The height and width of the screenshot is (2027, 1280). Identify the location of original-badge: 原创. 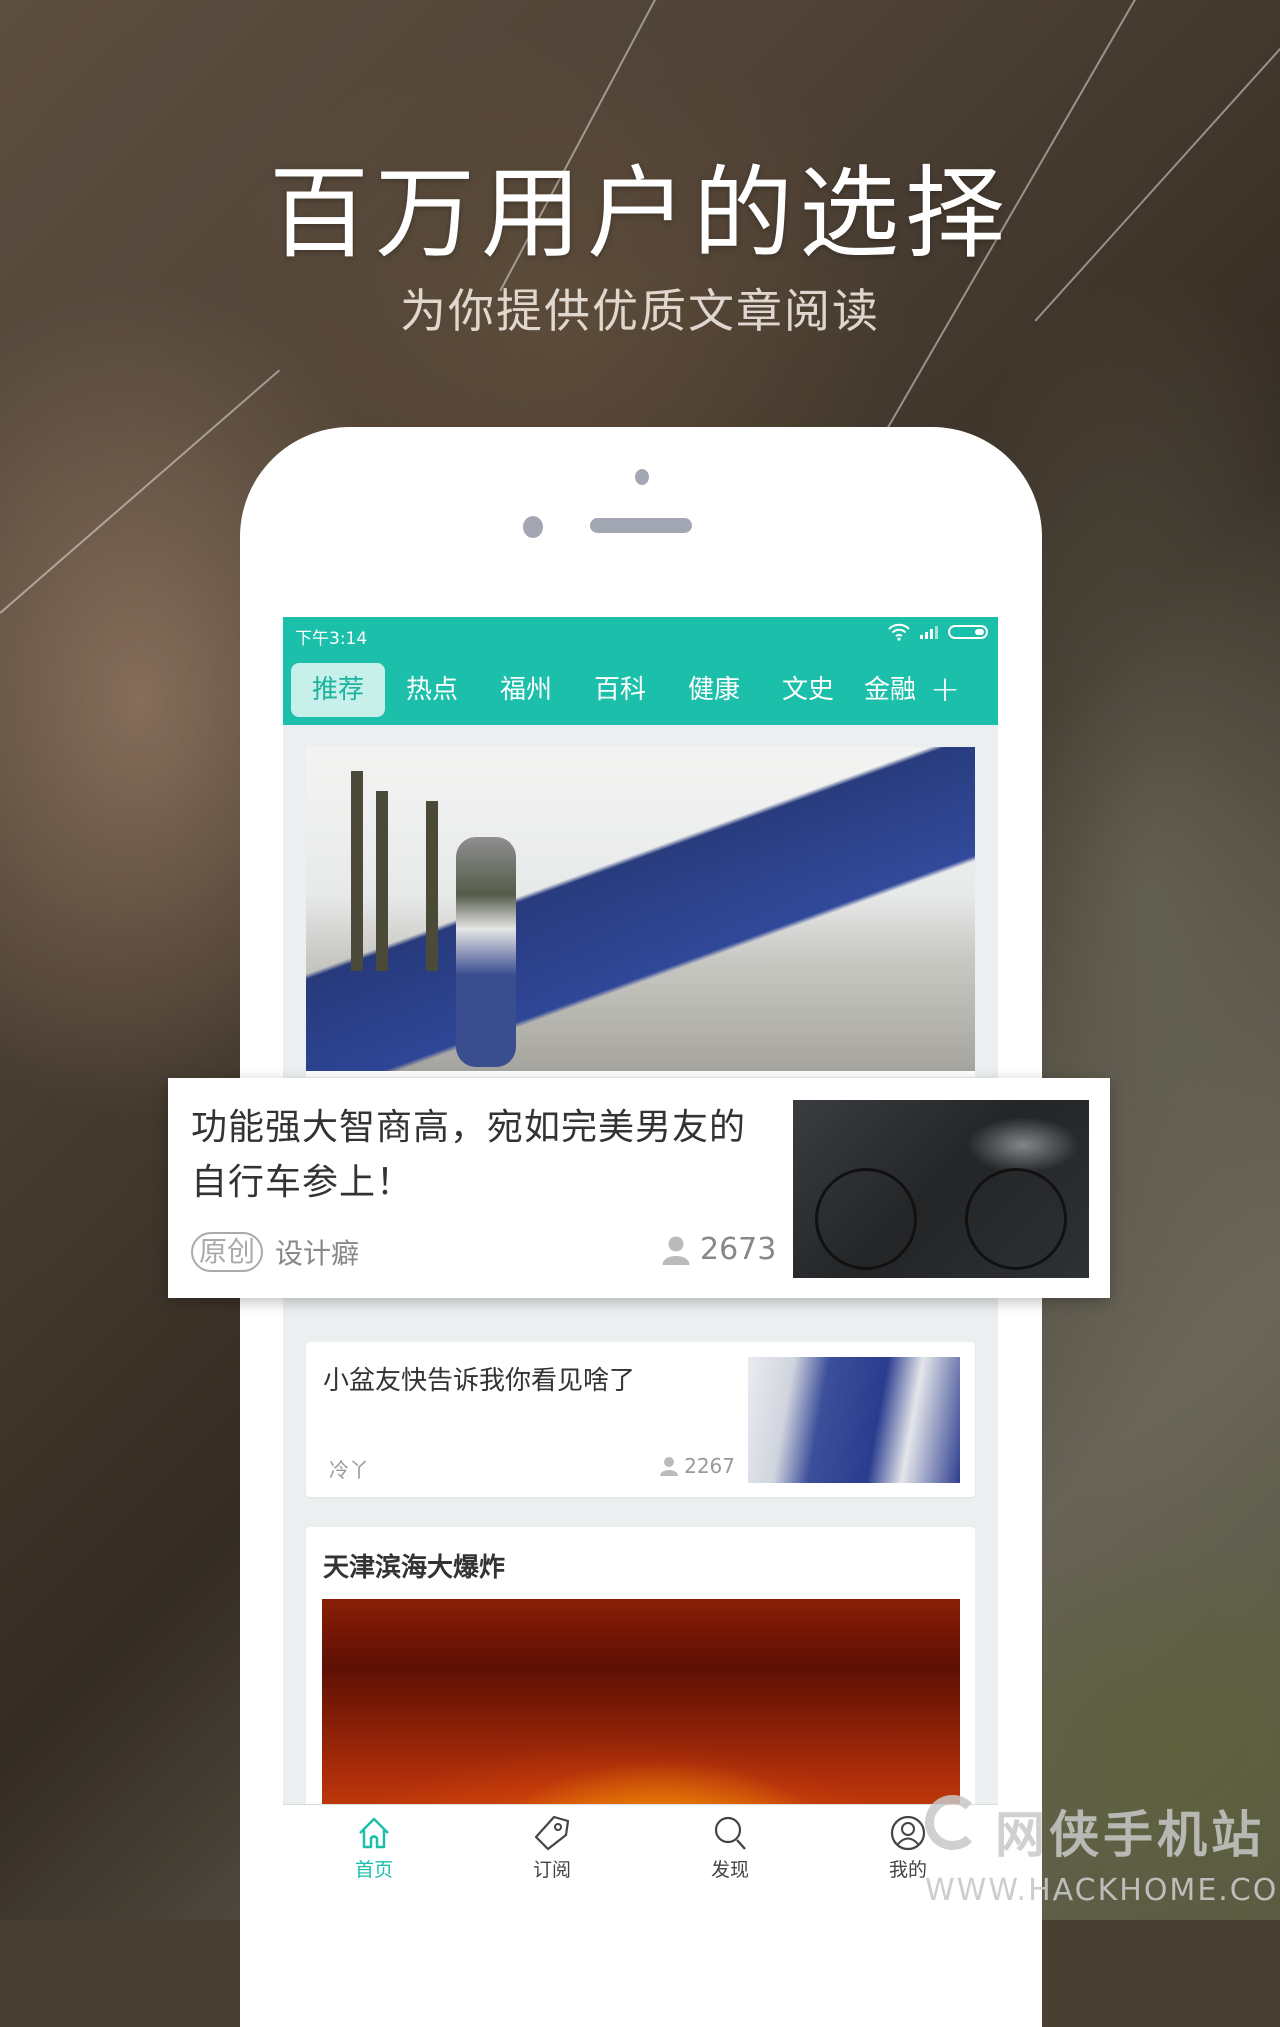
(227, 1252).